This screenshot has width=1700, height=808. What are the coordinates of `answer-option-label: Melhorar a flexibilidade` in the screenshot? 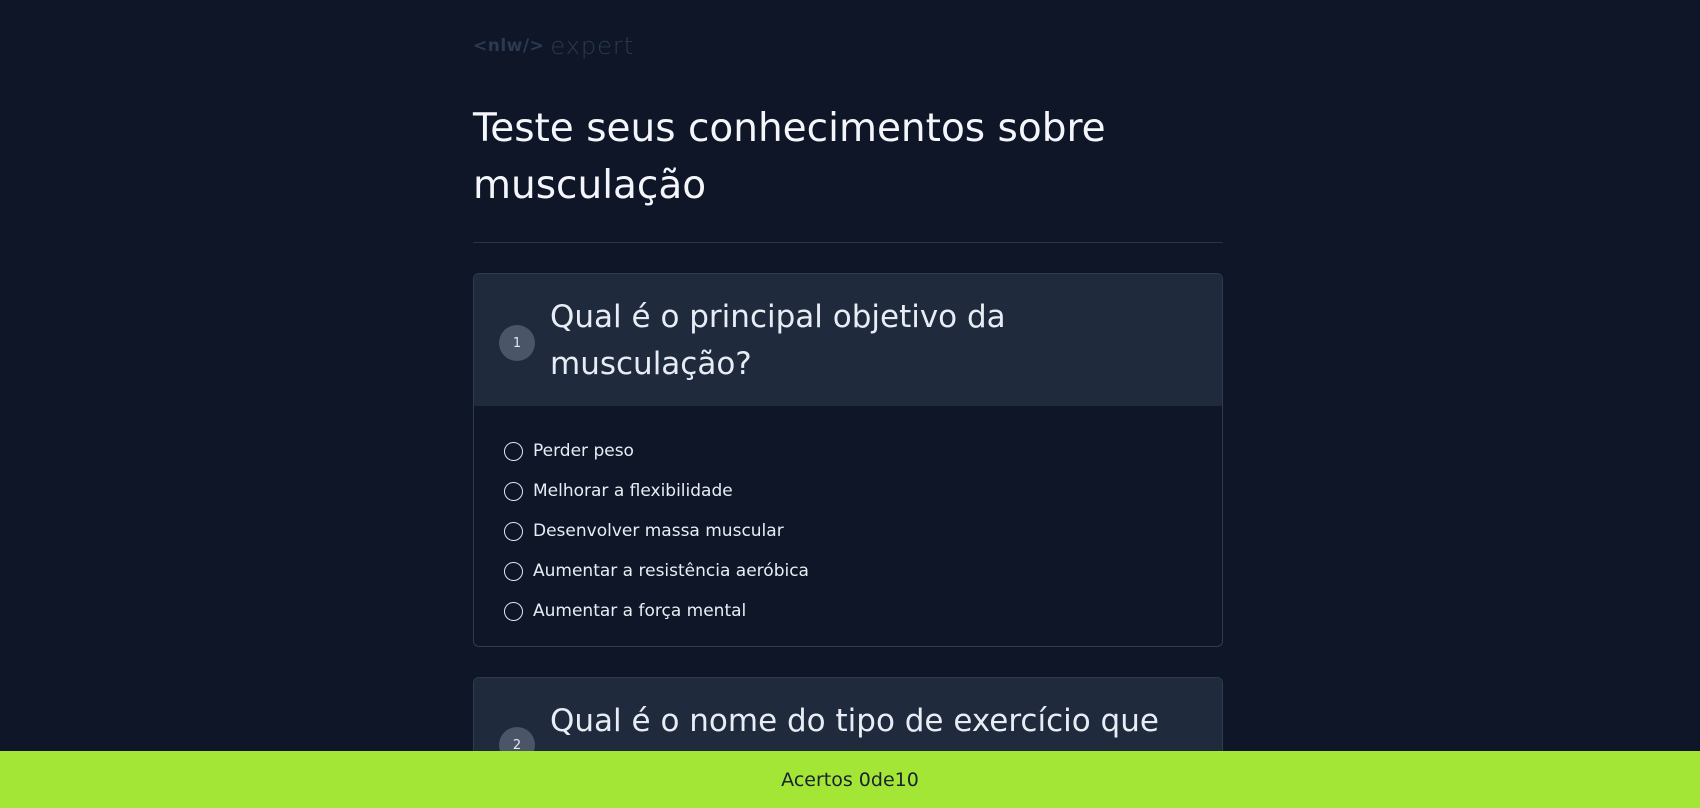 It's located at (633, 491).